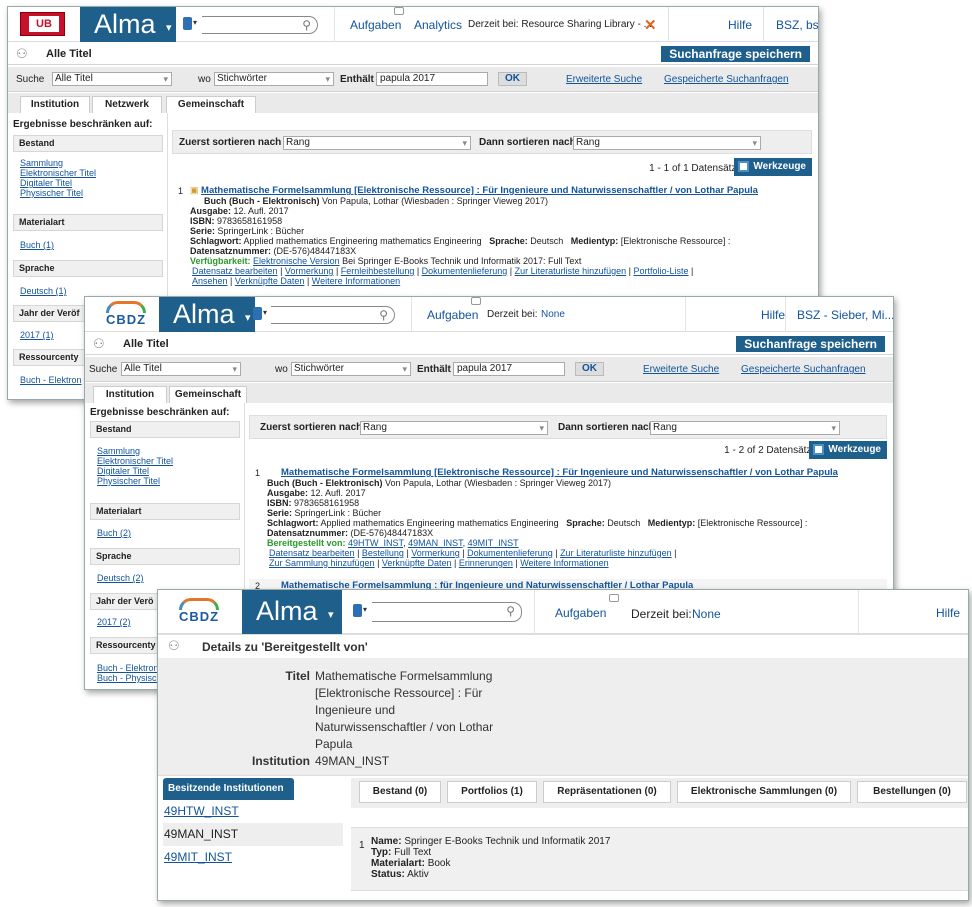 Image resolution: width=972 pixels, height=907 pixels. What do you see at coordinates (58, 173) in the screenshot?
I see `facet-link: Elektronischer Titel` at bounding box center [58, 173].